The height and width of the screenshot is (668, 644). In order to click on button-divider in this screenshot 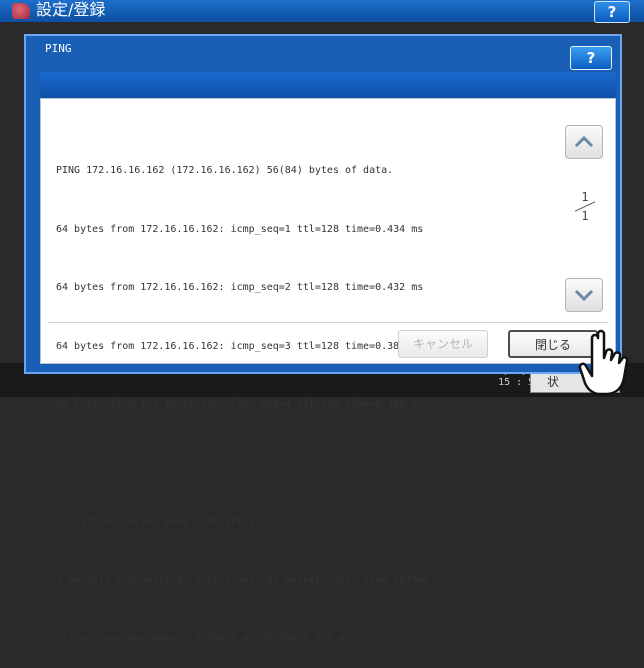, I will do `click(328, 322)`.